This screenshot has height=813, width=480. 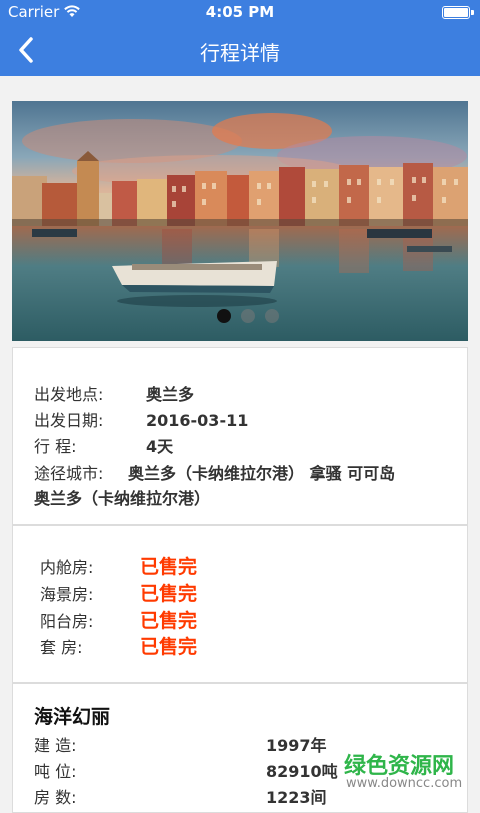 What do you see at coordinates (180, 796) in the screenshot?
I see `ship-rooms-row: 房 数: 1223间` at bounding box center [180, 796].